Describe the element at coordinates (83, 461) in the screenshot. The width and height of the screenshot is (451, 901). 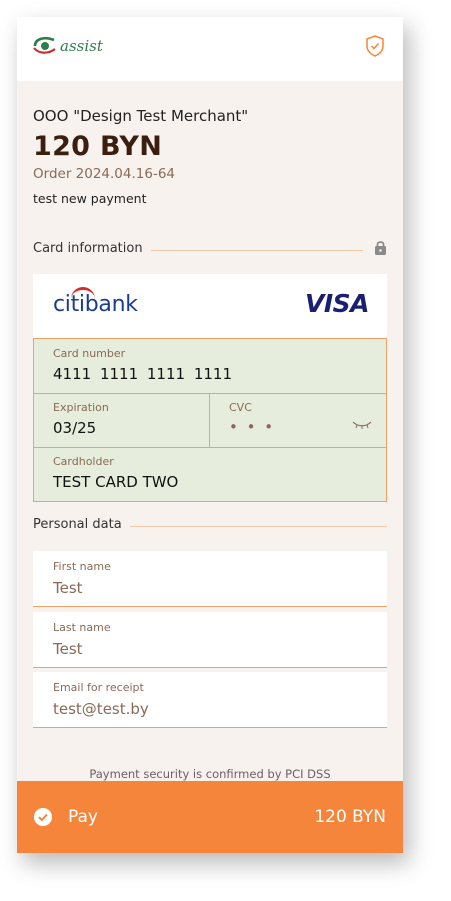
I see `cardholder-label: Cardholder` at that location.